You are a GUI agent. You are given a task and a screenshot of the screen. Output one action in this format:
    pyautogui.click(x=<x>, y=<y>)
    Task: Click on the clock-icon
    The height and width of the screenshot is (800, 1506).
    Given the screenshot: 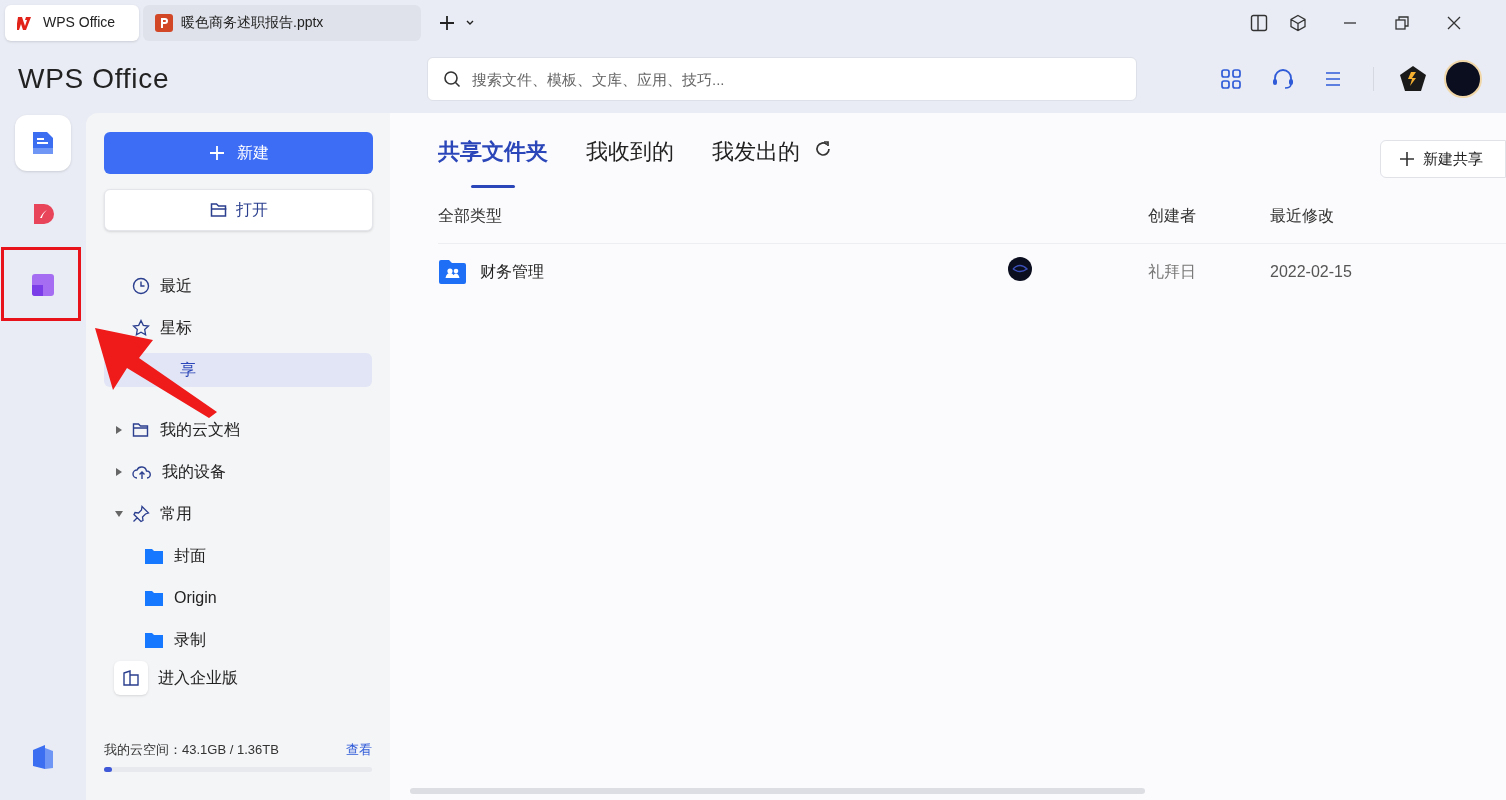 What is the action you would take?
    pyautogui.click(x=141, y=286)
    